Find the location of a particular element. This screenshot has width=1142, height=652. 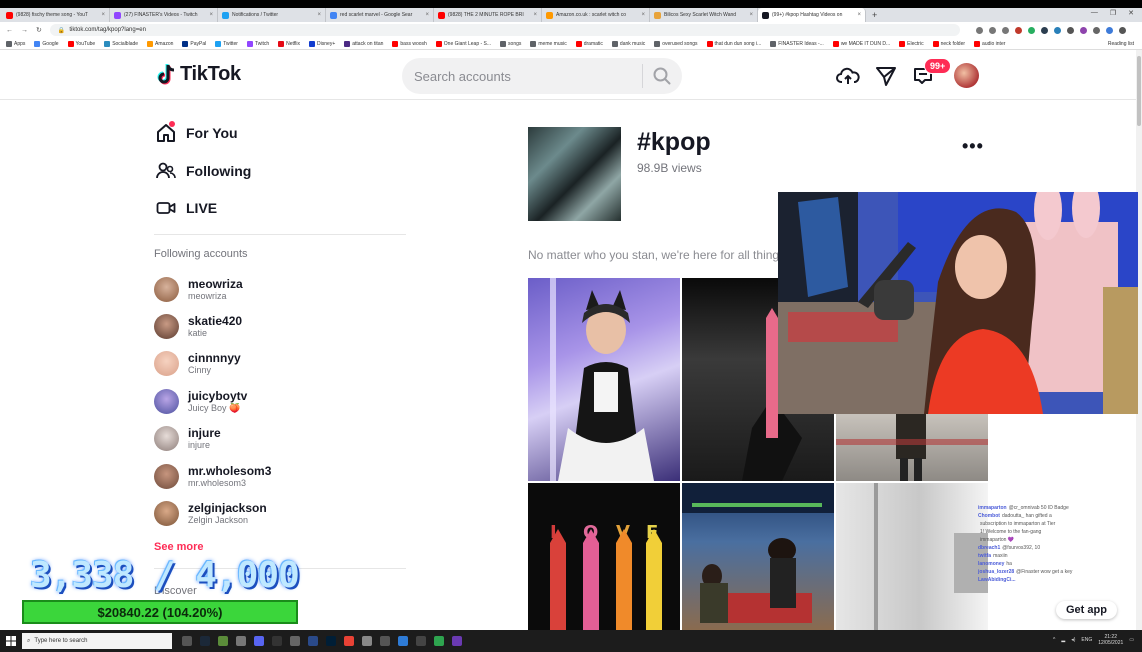

following-account: meowriza meowriza is located at coordinates (198, 289).